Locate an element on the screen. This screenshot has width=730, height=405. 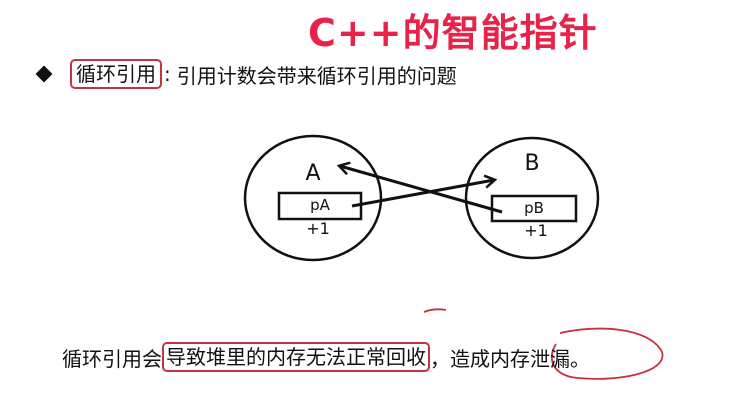
arrow-pa-to-b is located at coordinates (422, 194).